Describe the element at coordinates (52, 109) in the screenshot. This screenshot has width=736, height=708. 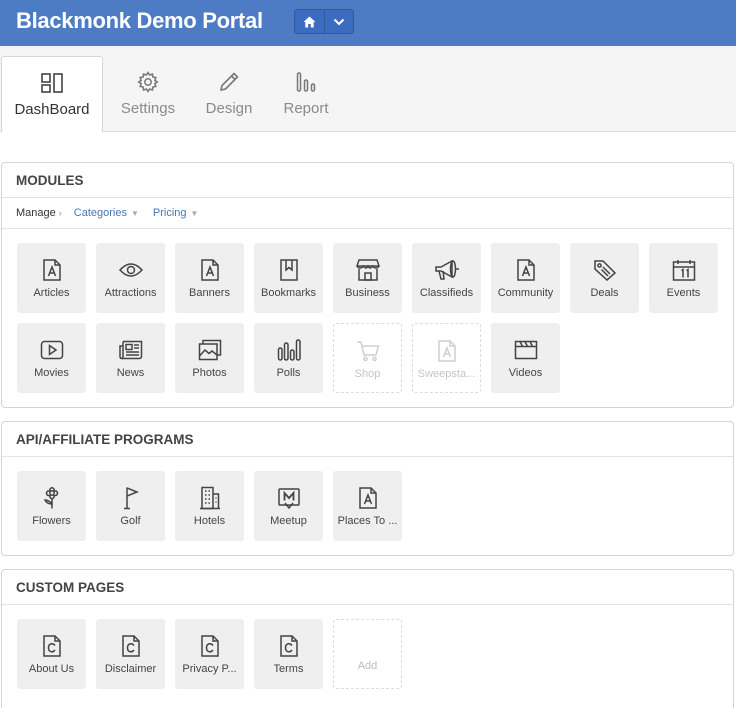
I see `tab-label: DashBoard` at that location.